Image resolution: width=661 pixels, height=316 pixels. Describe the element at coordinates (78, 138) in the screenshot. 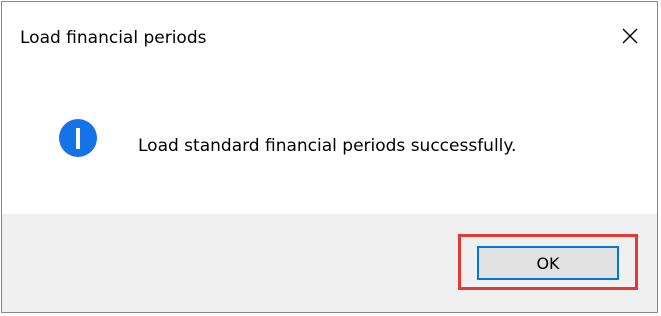

I see `info-icon` at that location.